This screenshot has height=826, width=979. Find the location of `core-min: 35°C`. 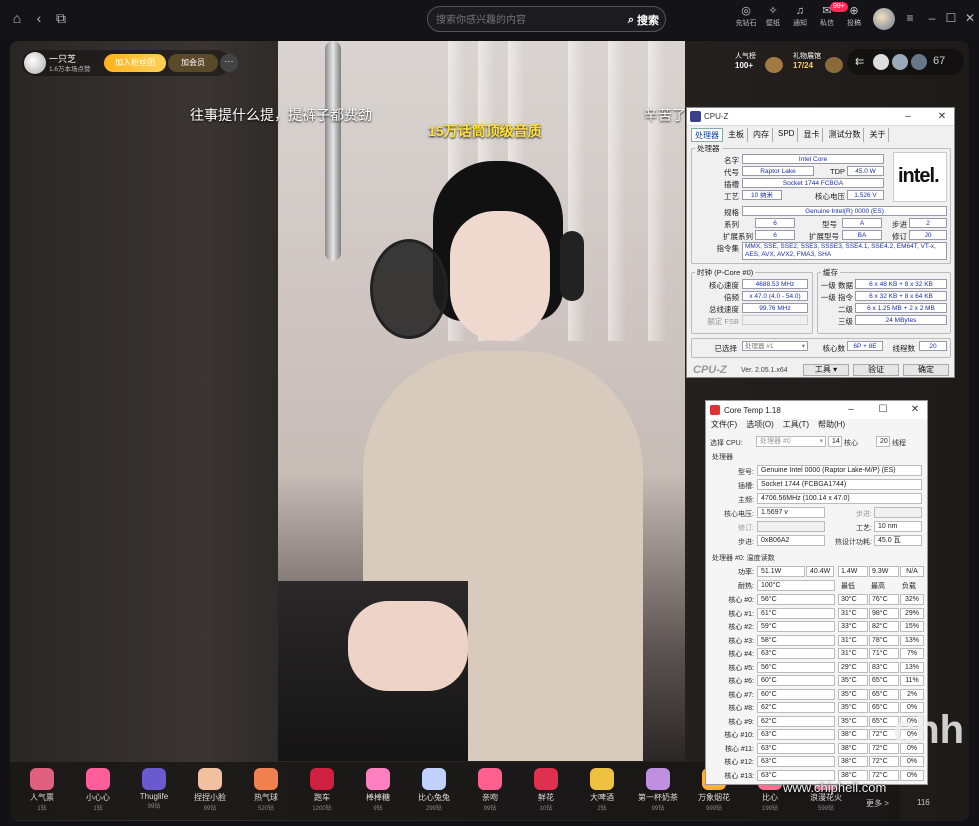

core-min: 35°C is located at coordinates (853, 721).